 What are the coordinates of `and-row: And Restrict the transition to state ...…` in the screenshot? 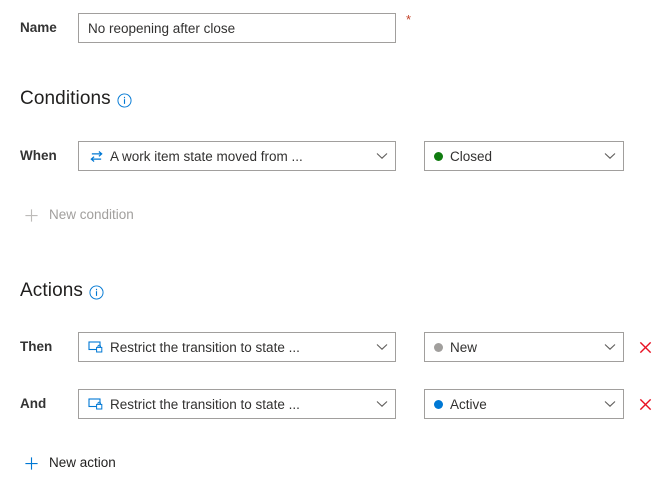 It's located at (339, 404).